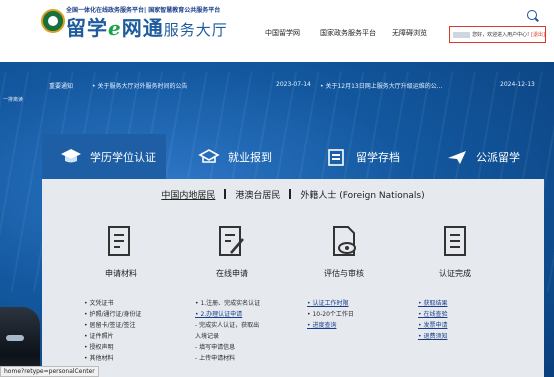 The height and width of the screenshot is (377, 554). I want to click on graduation-cap-icon, so click(71, 155).